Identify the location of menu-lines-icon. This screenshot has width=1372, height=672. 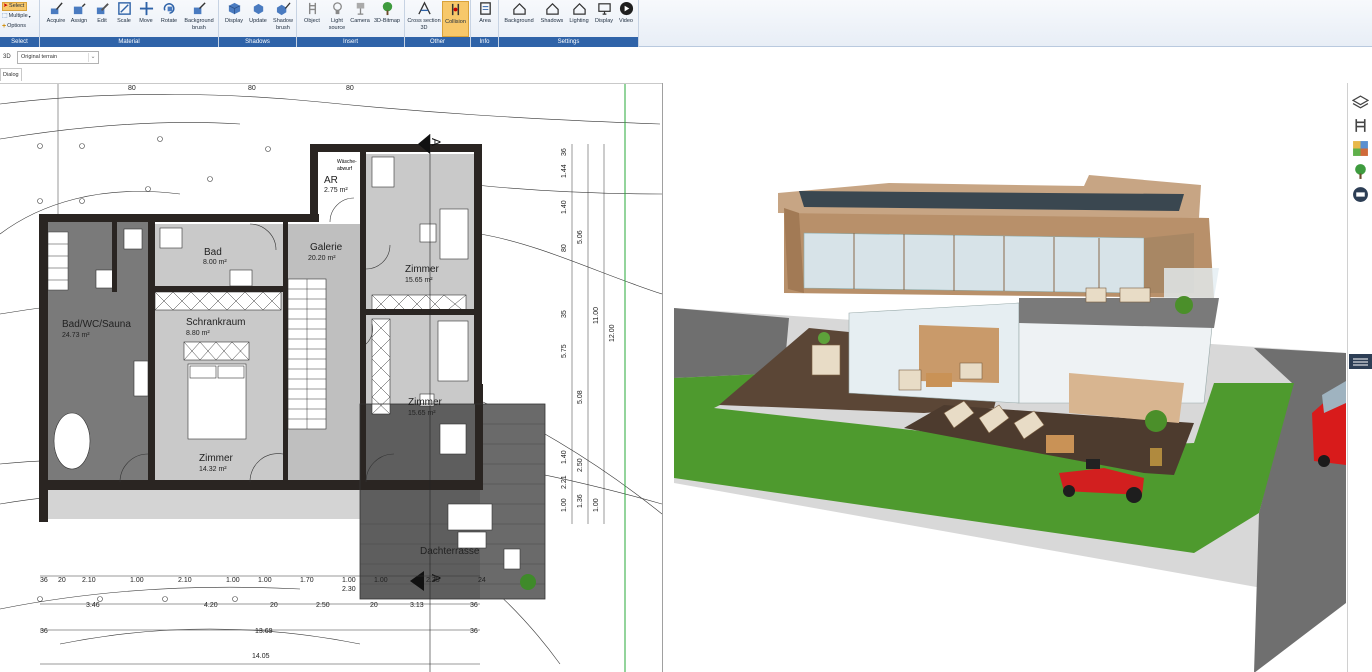
(1360, 362).